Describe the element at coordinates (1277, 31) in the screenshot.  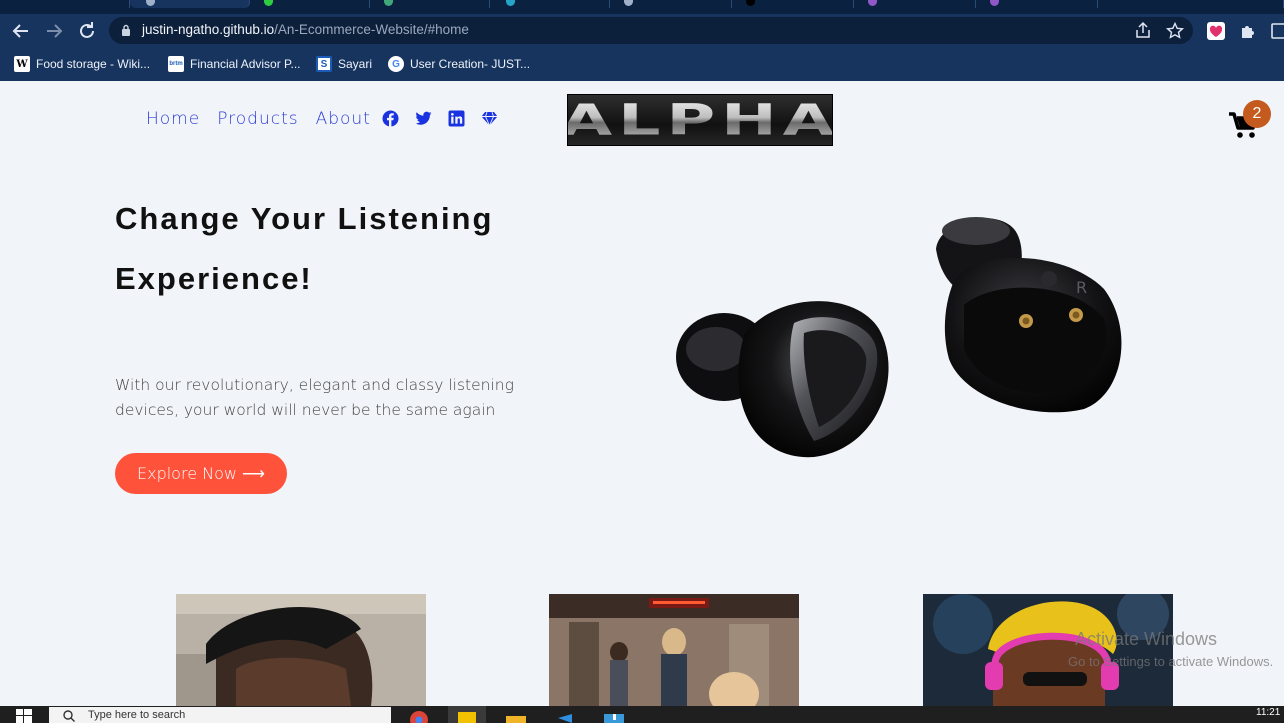
I see `side-panel-icon` at that location.